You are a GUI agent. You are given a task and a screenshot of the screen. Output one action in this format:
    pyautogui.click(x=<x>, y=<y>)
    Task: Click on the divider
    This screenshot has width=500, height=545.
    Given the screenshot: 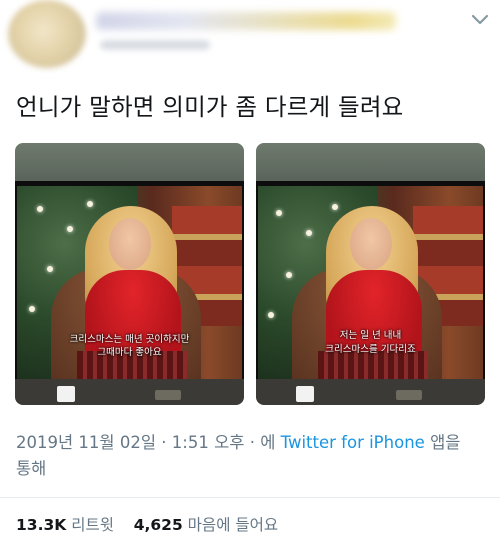 What is the action you would take?
    pyautogui.click(x=250, y=497)
    